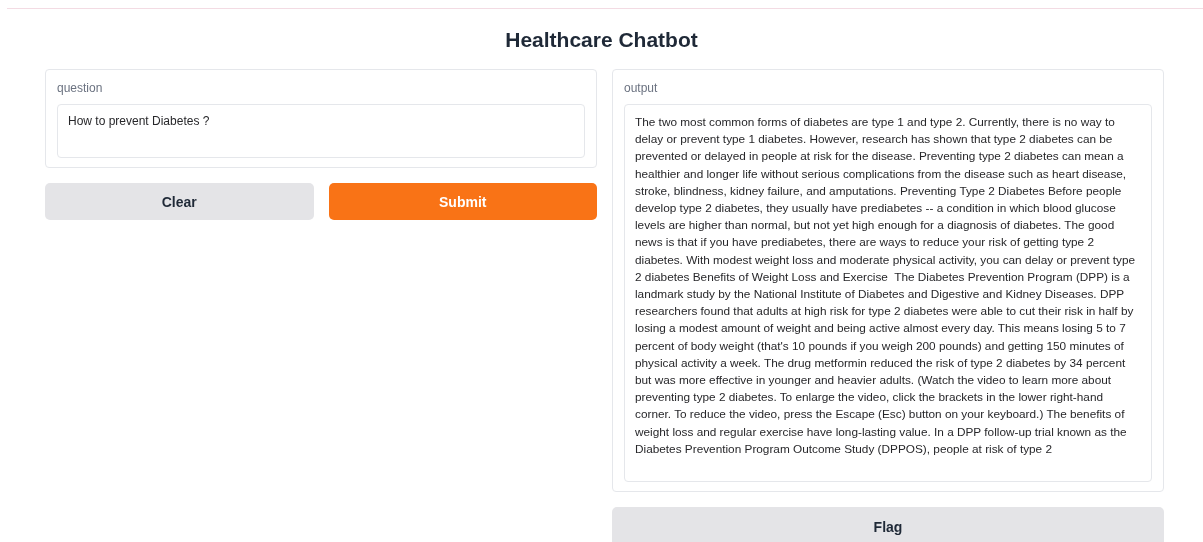 This screenshot has width=1203, height=542. Describe the element at coordinates (601, 40) in the screenshot. I see `page-title: Healthcare Chatbot` at that location.